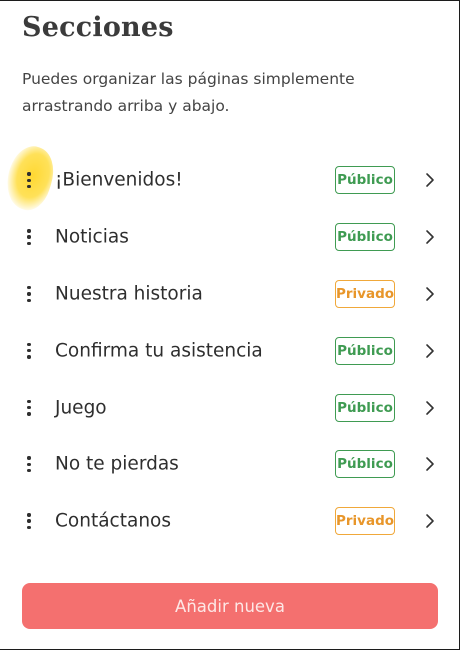  What do you see at coordinates (92, 237) in the screenshot?
I see `section-label: Noticias` at bounding box center [92, 237].